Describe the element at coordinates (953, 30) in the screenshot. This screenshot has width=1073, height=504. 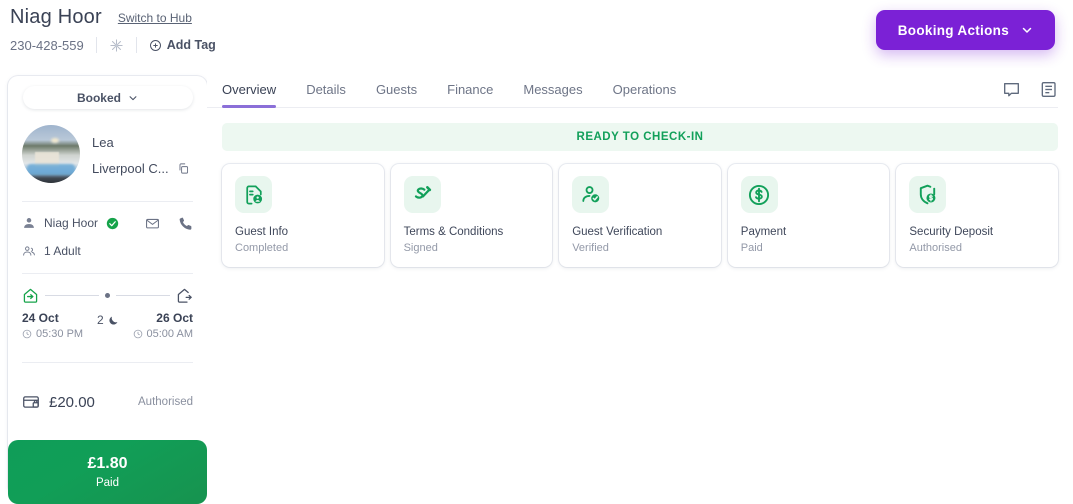
I see `booking-actions-label: Booking Actions` at that location.